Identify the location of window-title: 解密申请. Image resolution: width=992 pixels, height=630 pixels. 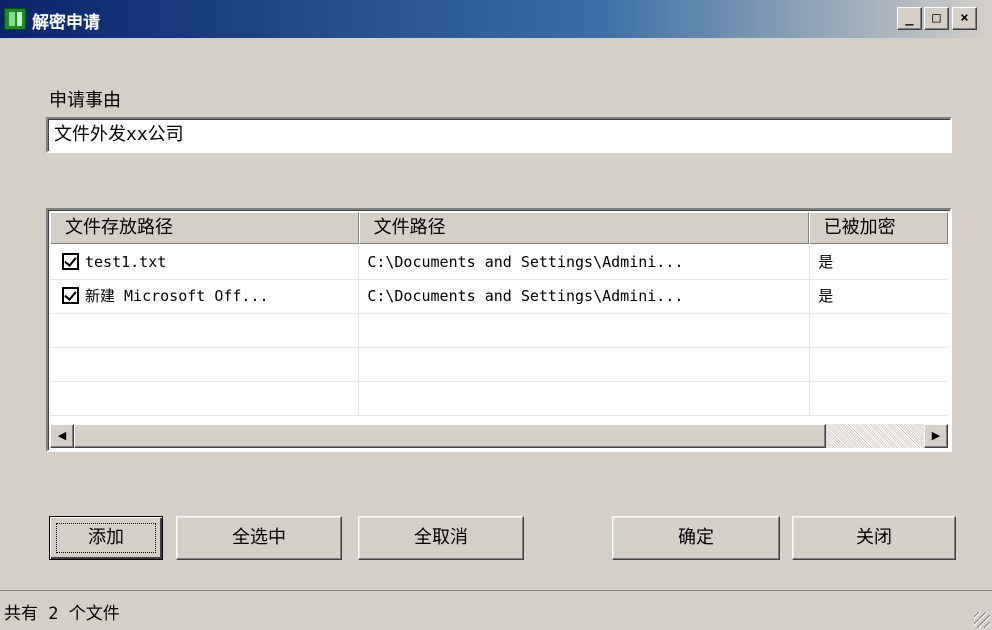
(66, 23).